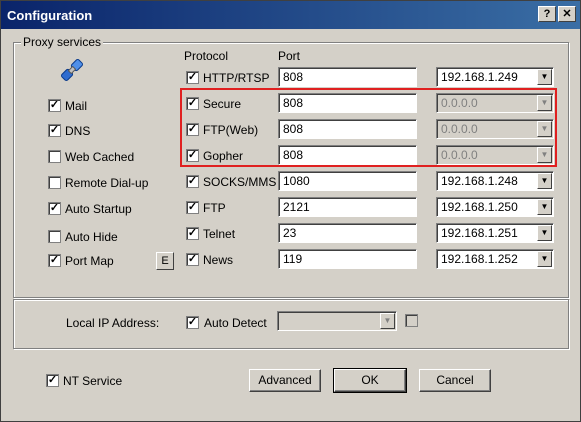 The height and width of the screenshot is (422, 581). I want to click on dns-checkbox: ✓, so click(54, 130).